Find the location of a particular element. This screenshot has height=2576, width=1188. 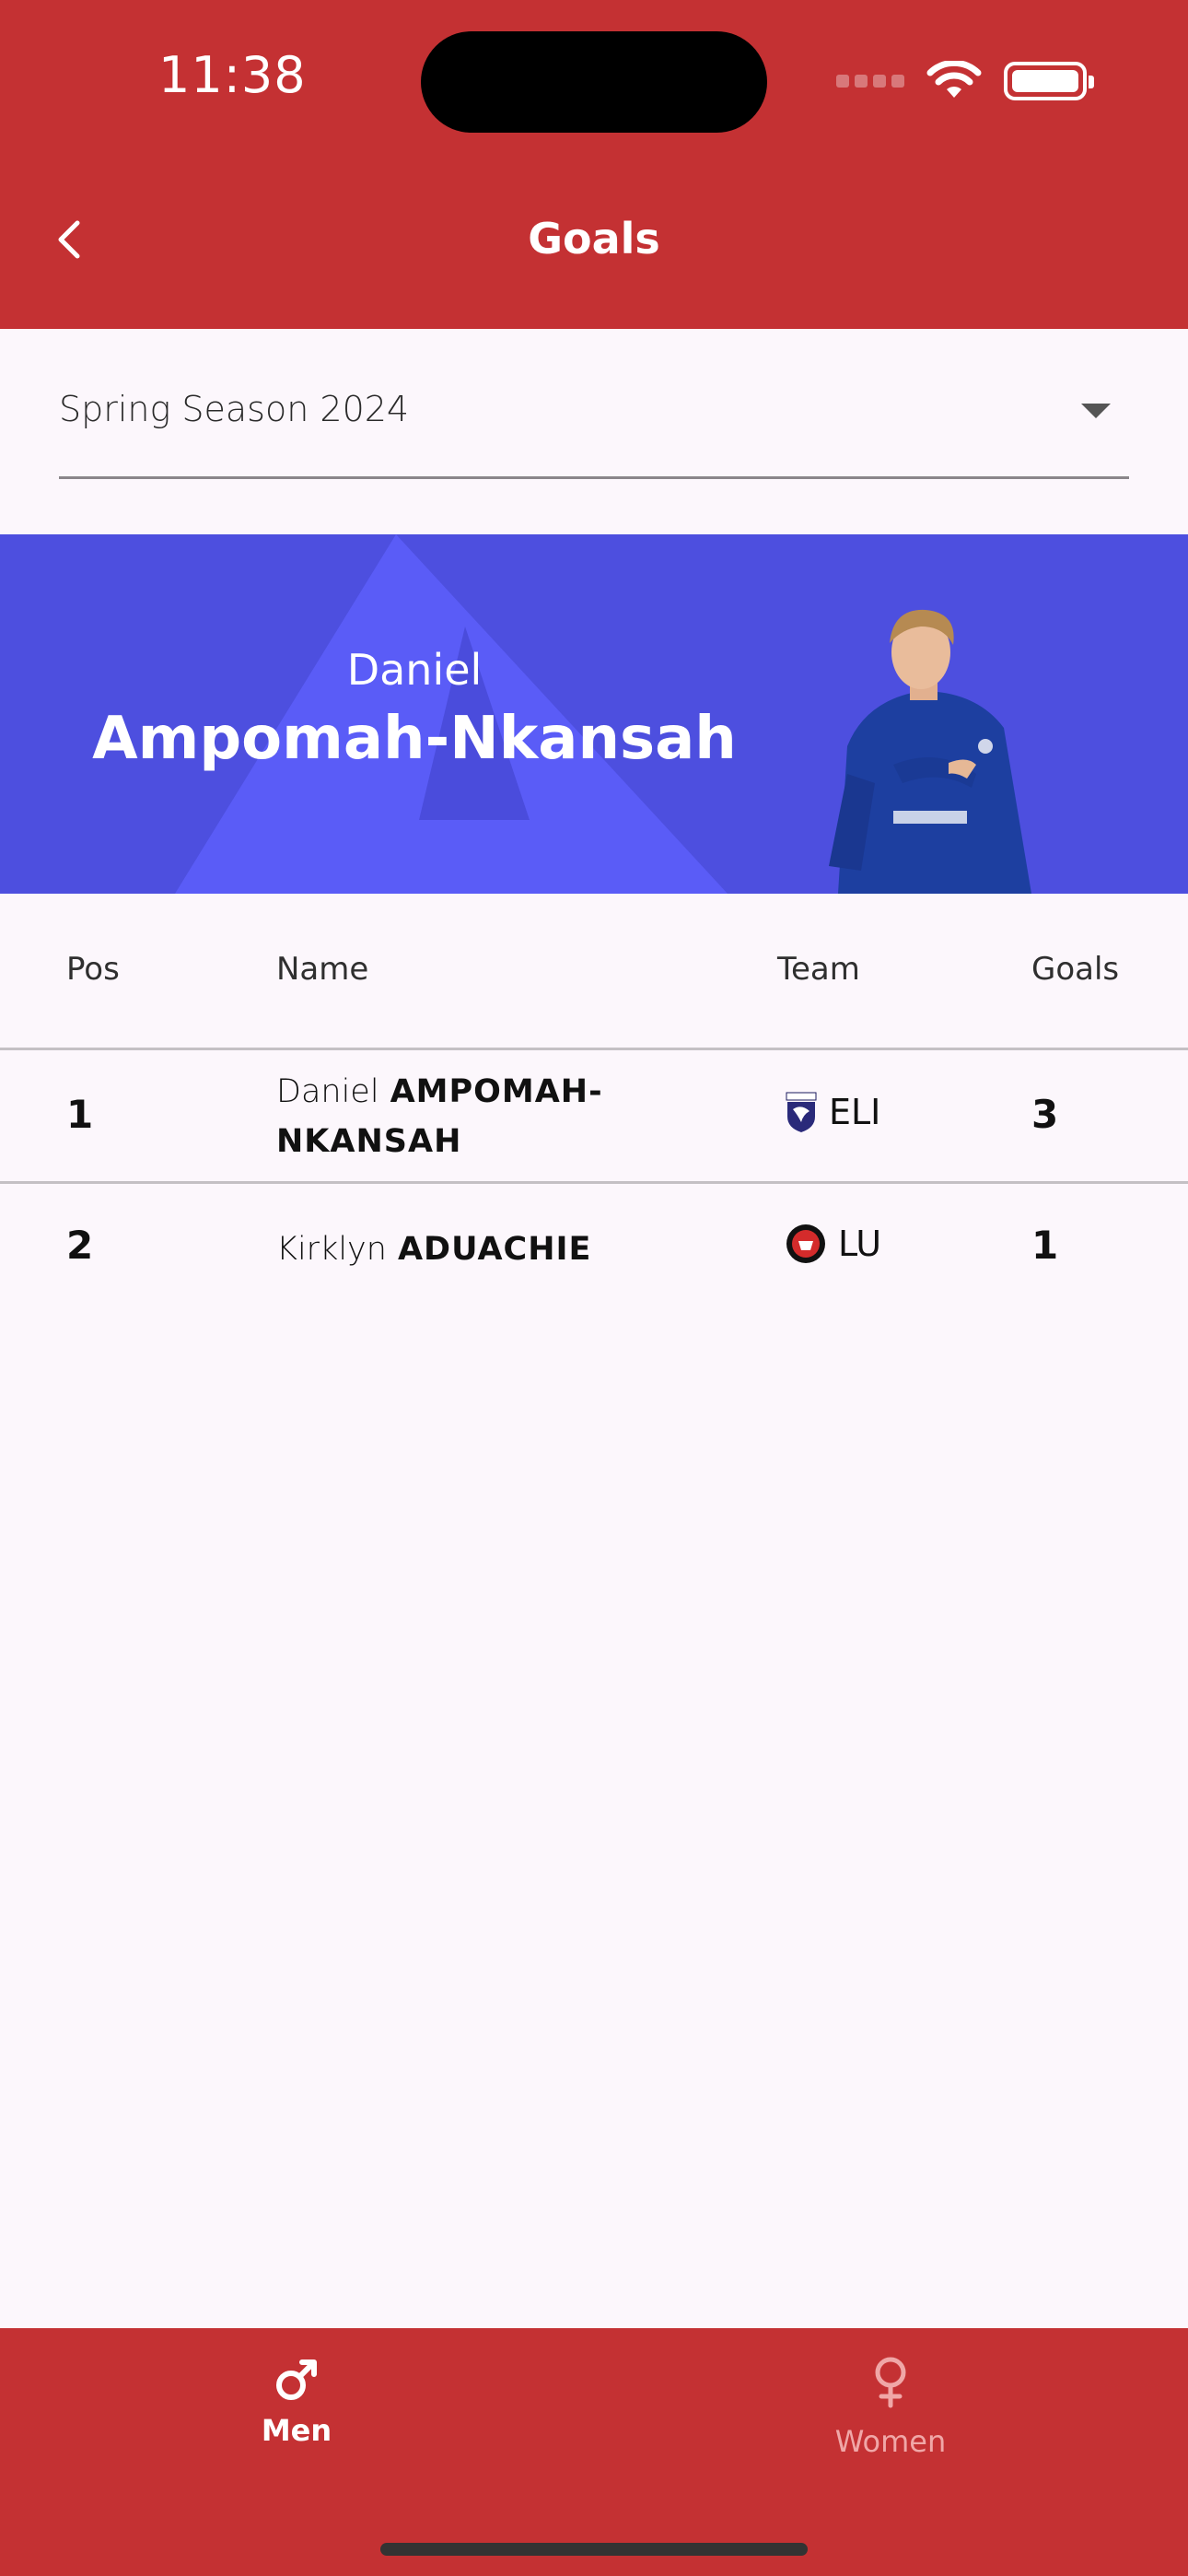

row-goals: 3 is located at coordinates (1045, 1114).